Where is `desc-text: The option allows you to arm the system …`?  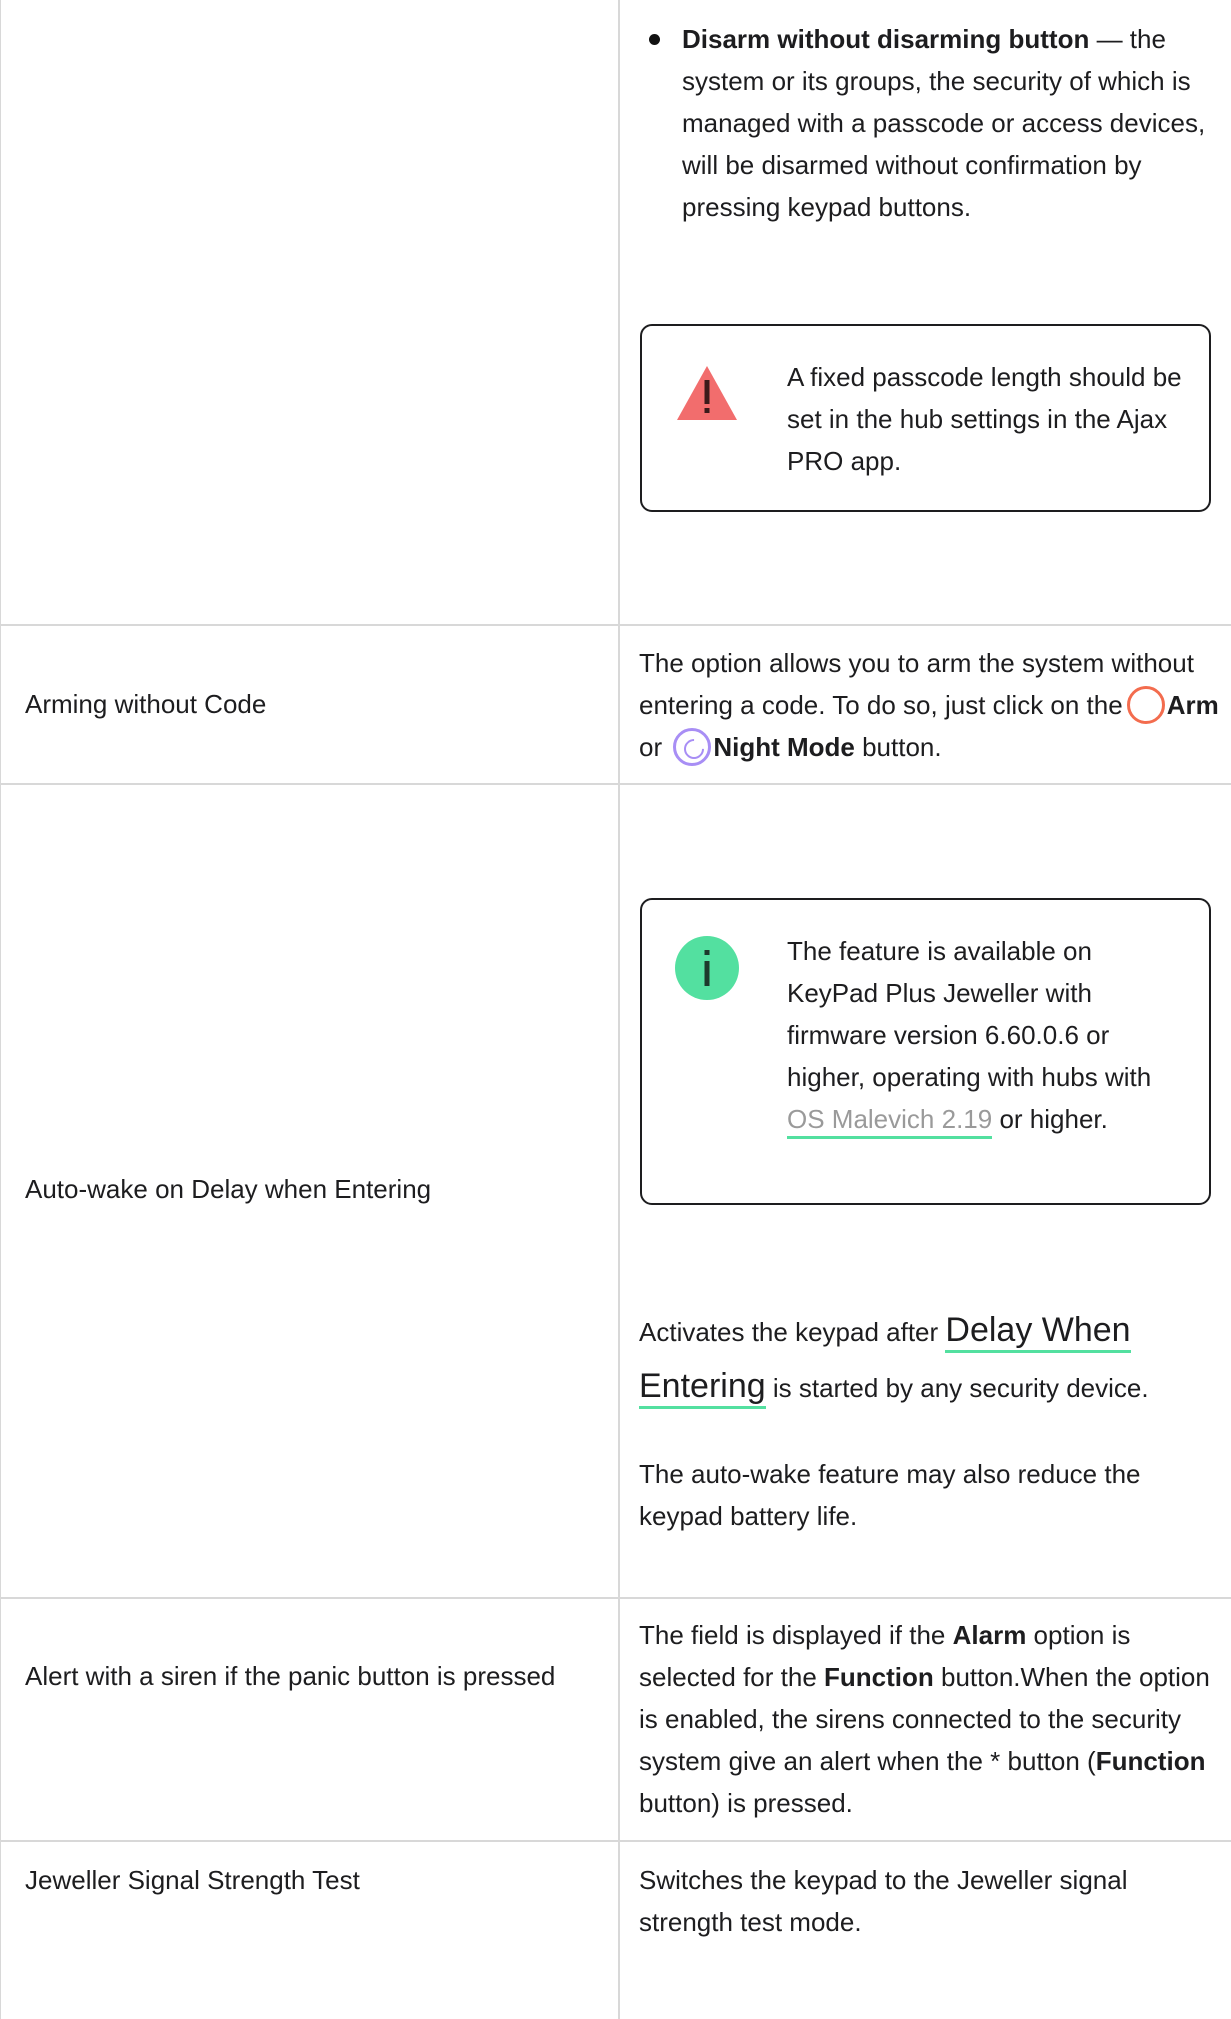
desc-text: The option allows you to arm the system … is located at coordinates (916, 684).